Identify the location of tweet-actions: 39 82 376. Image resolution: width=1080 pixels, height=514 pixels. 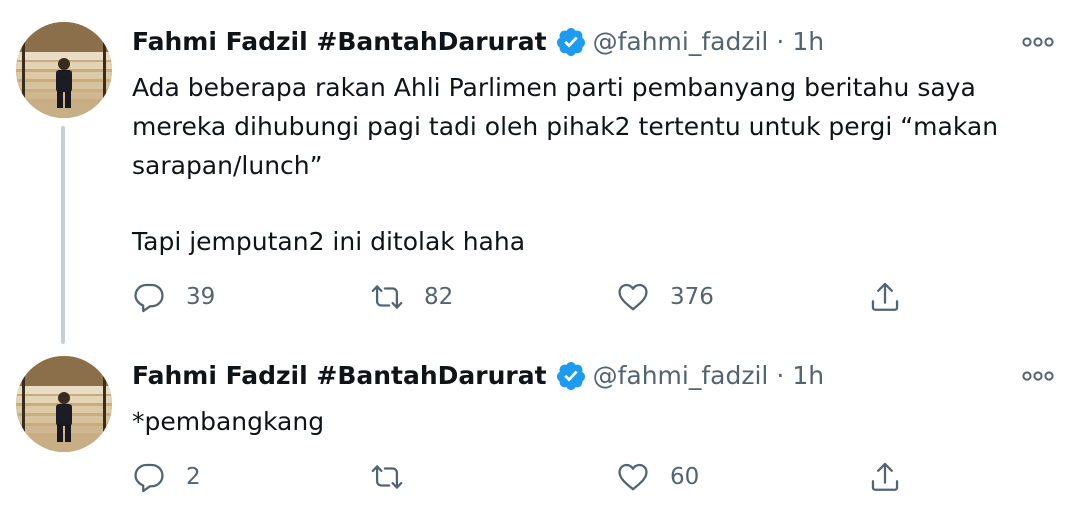
(532, 297).